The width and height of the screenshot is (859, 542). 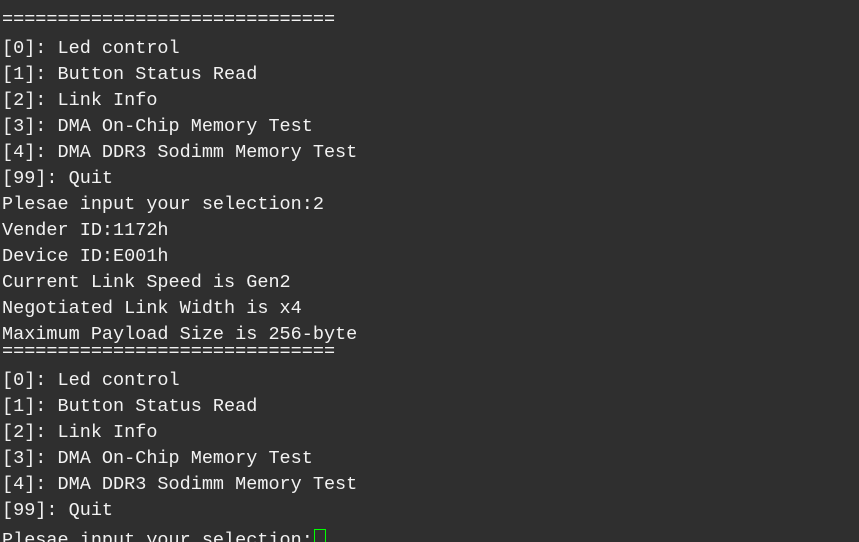 I want to click on text-cursor, so click(x=319, y=535).